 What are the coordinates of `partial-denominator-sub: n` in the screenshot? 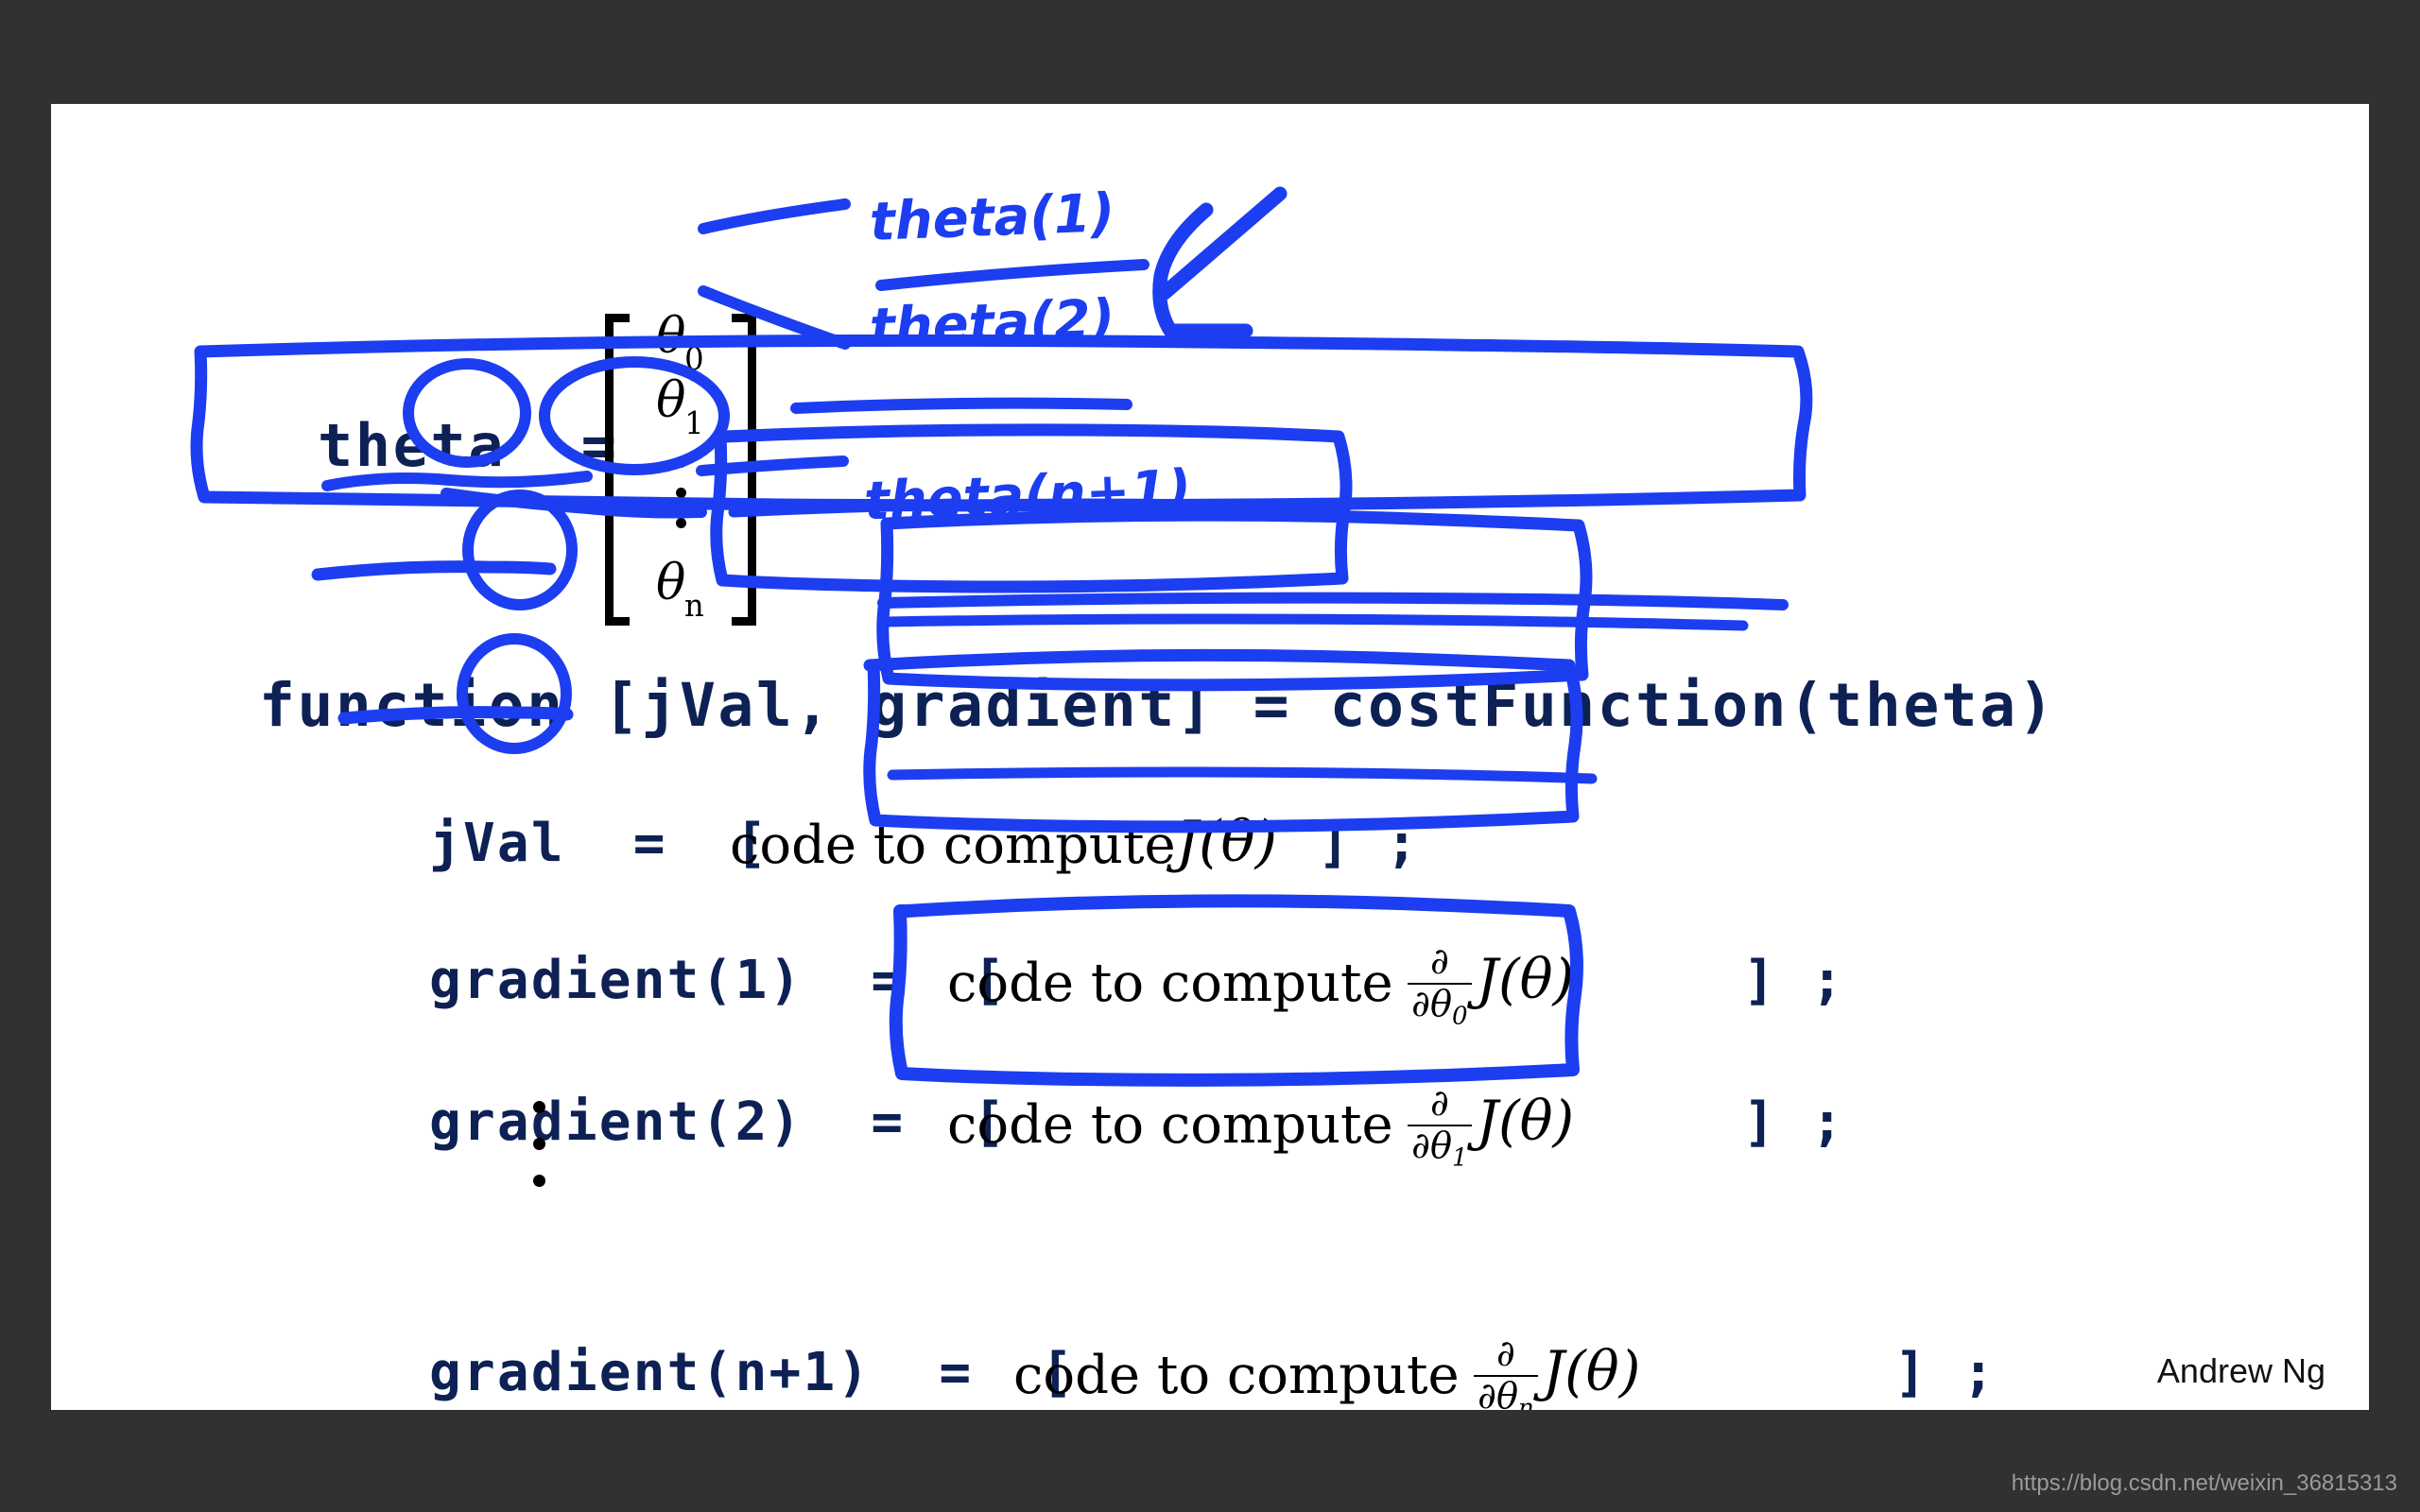 It's located at (1525, 1402).